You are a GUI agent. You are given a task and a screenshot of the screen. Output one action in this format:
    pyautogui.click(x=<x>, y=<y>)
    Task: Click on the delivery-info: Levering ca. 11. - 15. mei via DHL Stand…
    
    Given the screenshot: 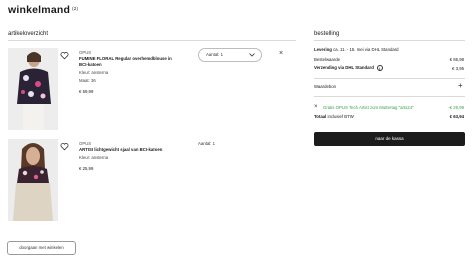 What is the action you would take?
    pyautogui.click(x=356, y=50)
    